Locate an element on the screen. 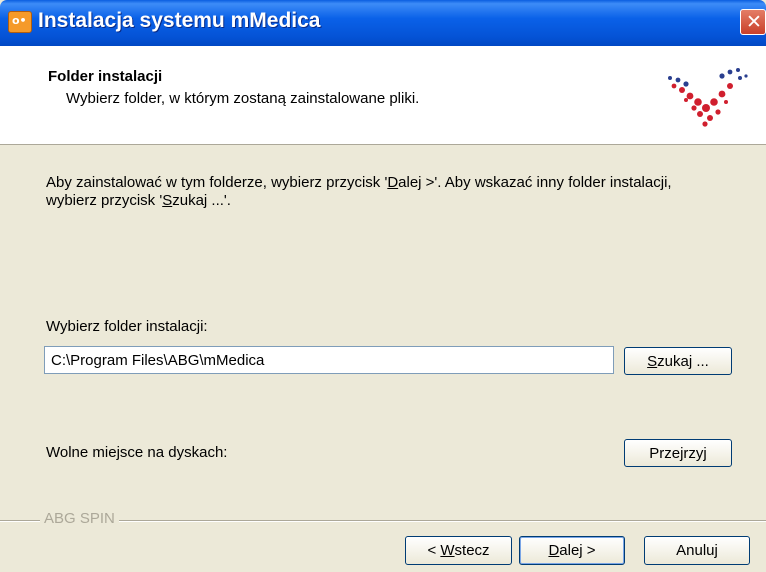 This screenshot has height=572, width=766. folder-label: Wybierz folder instalacji: is located at coordinates (127, 326).